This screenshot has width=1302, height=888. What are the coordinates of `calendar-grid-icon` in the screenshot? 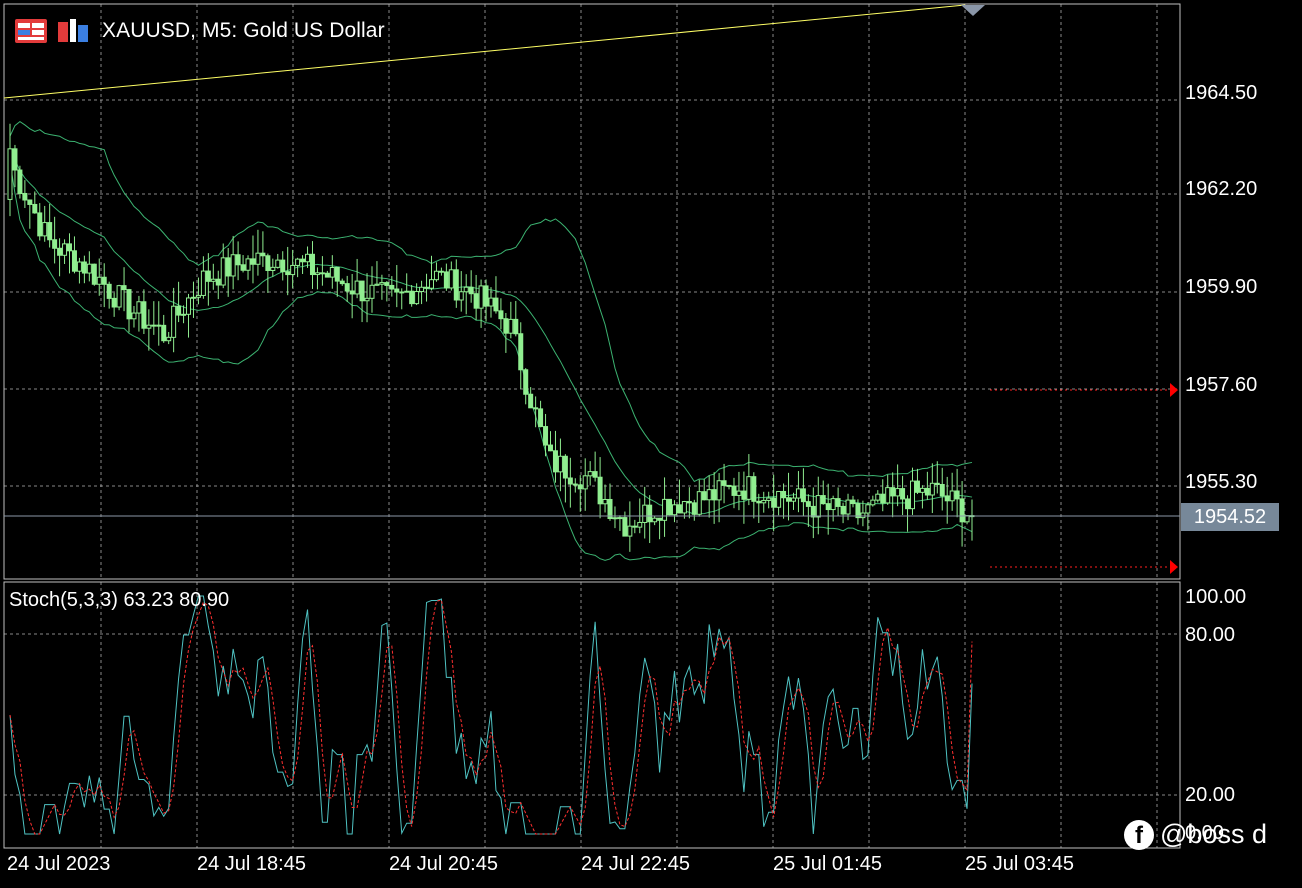 It's located at (31, 31).